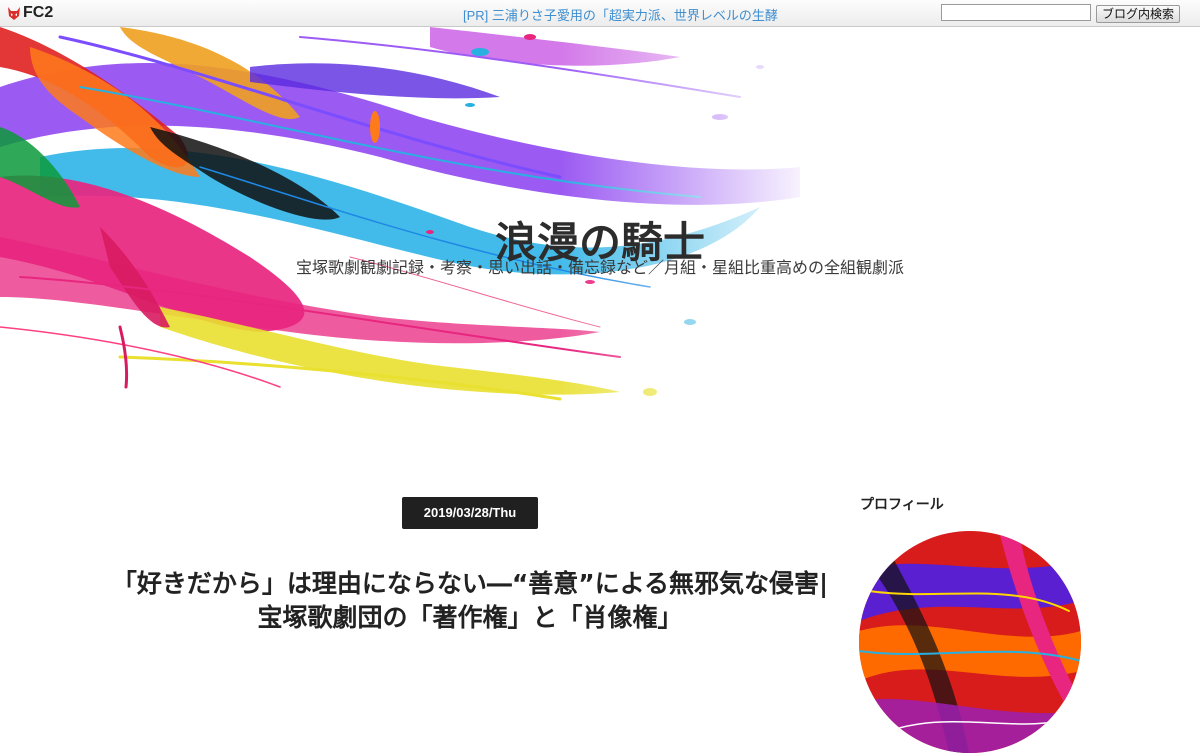  What do you see at coordinates (620, 14) in the screenshot?
I see `pr-ad-link: [PR] 三浦りさ子愛用の「超実力派、世界レベルの生酵` at bounding box center [620, 14].